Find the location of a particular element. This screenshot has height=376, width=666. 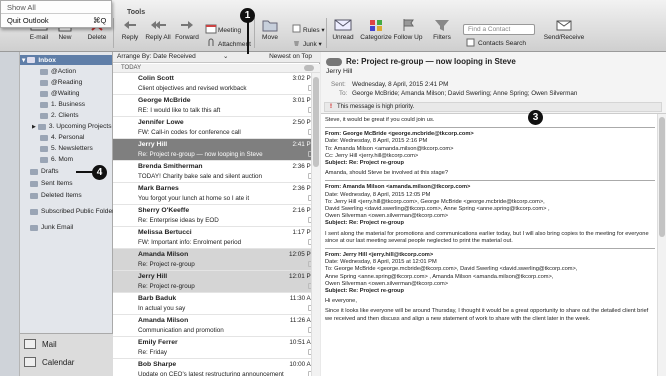

message-sender: Colin Scott is located at coordinates (156, 78).